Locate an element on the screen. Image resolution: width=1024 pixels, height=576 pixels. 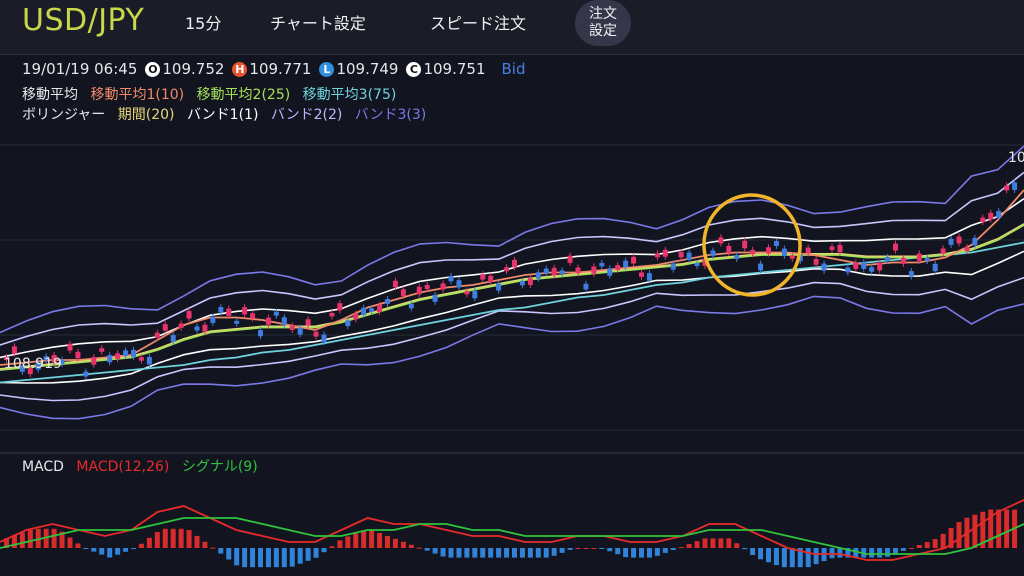
bb-band1-label: バンド1(1) is located at coordinates (222, 115).